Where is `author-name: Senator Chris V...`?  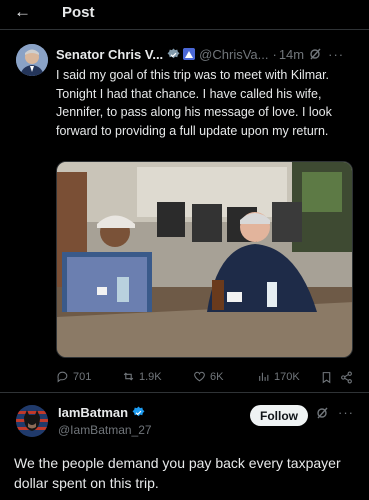
author-name: Senator Chris V... is located at coordinates (109, 54).